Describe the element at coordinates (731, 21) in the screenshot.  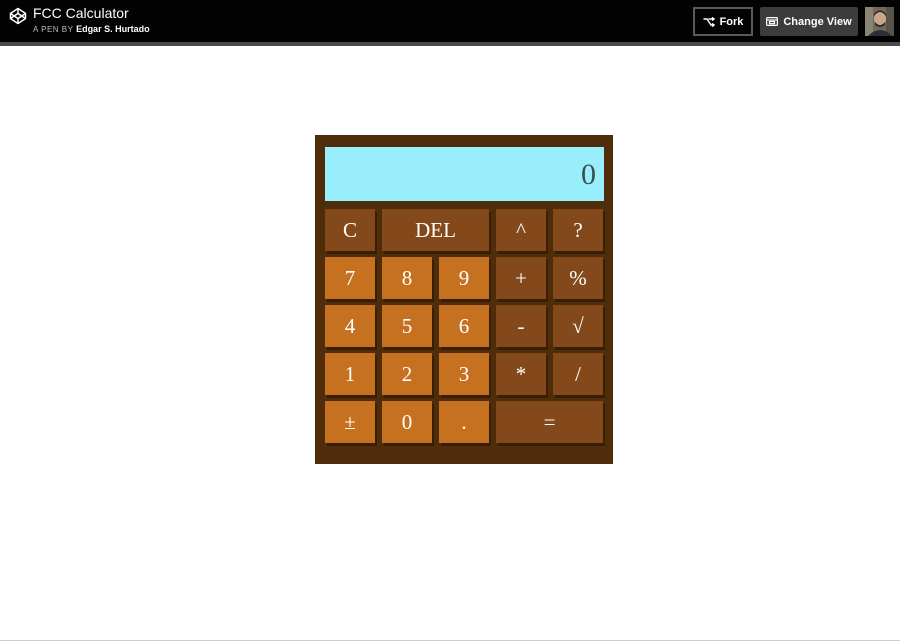
I see `fork-button-label: Fork` at that location.